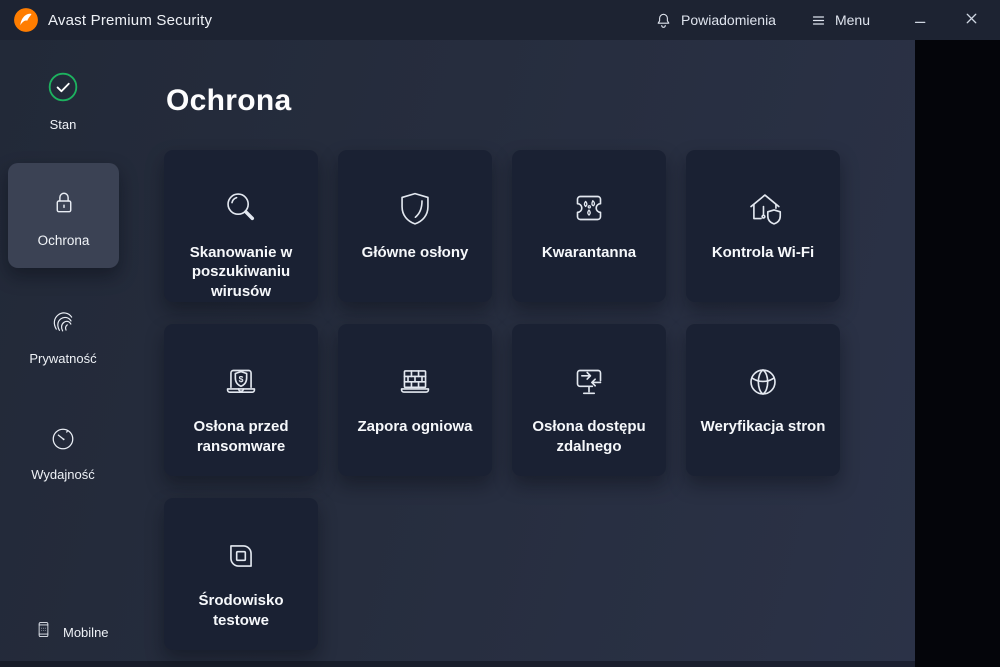 Image resolution: width=1000 pixels, height=667 pixels. I want to click on shield-icon, so click(415, 208).